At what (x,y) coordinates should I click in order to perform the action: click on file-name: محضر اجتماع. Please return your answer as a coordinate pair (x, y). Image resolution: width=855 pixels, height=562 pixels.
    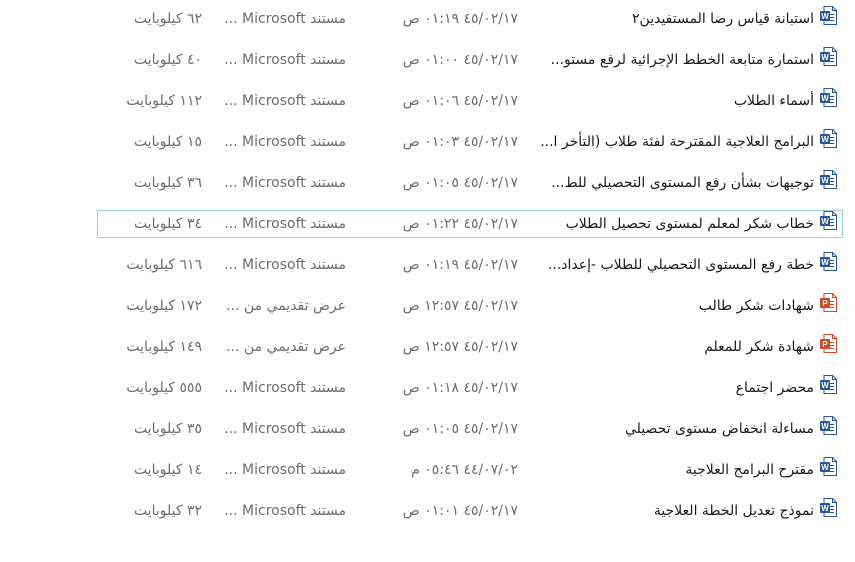
    Looking at the image, I should click on (774, 388).